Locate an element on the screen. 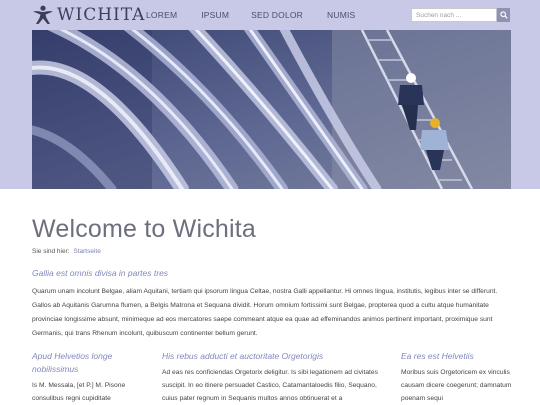 The width and height of the screenshot is (540, 405). breadcrumb-label: Sie sind hier: is located at coordinates (51, 251).